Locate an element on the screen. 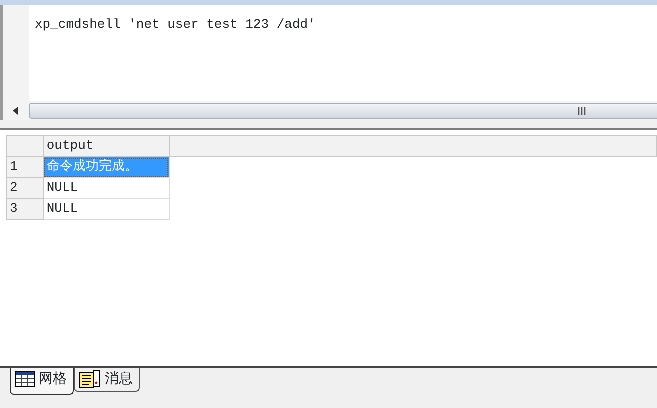 Image resolution: width=657 pixels, height=408 pixels. query-text: xp_cmdshell 'net user test 123 /add' is located at coordinates (175, 25).